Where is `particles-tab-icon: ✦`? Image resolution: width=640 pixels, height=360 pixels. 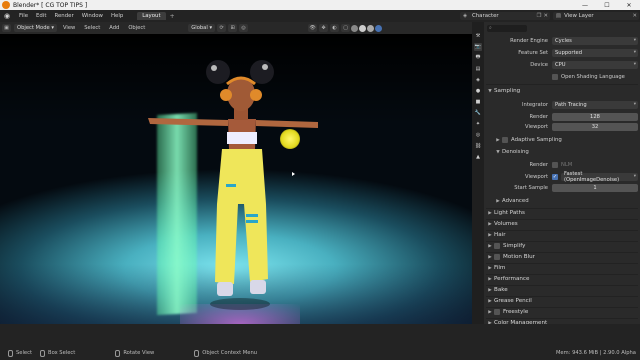
particles-tab-icon: ✦ is located at coordinates (478, 124).